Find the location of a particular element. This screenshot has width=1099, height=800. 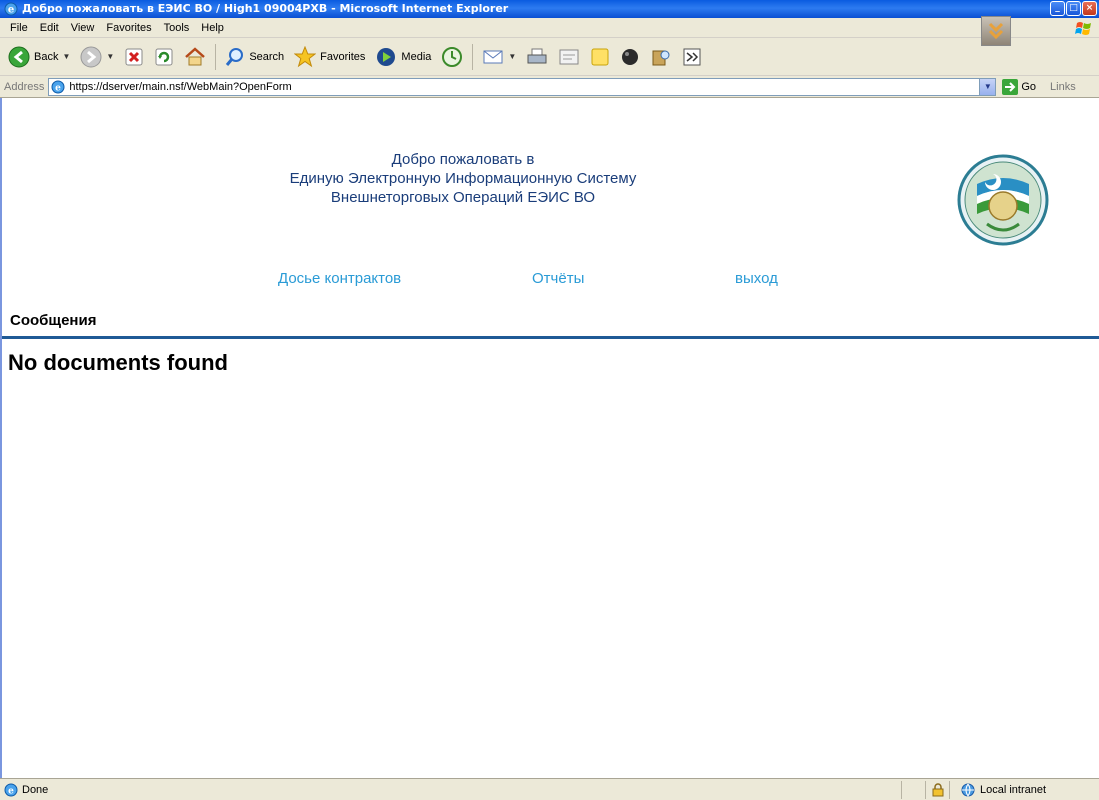

tool-button is located at coordinates (692, 57).